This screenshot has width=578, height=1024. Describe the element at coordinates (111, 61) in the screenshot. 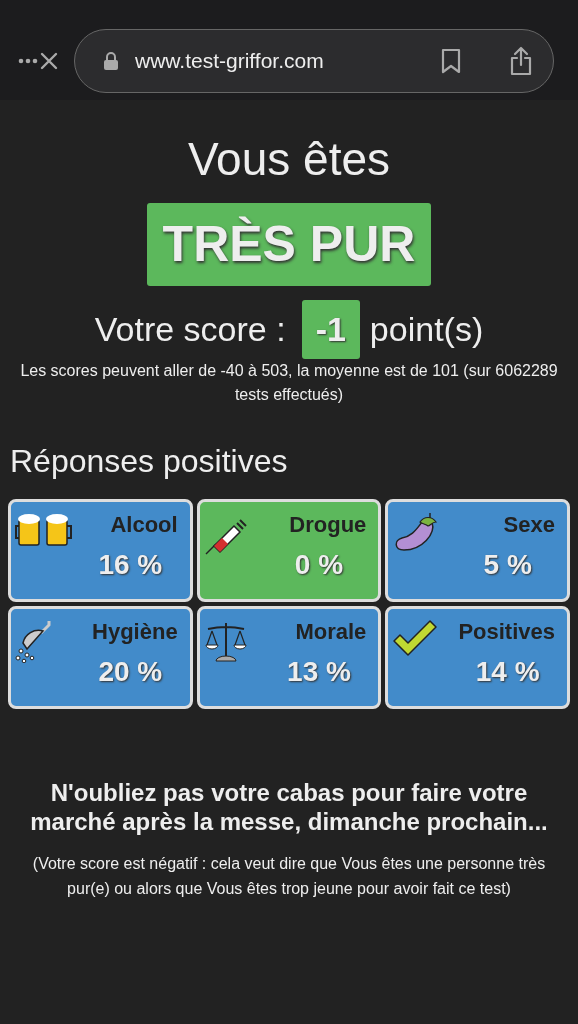

I see `lock-icon` at that location.